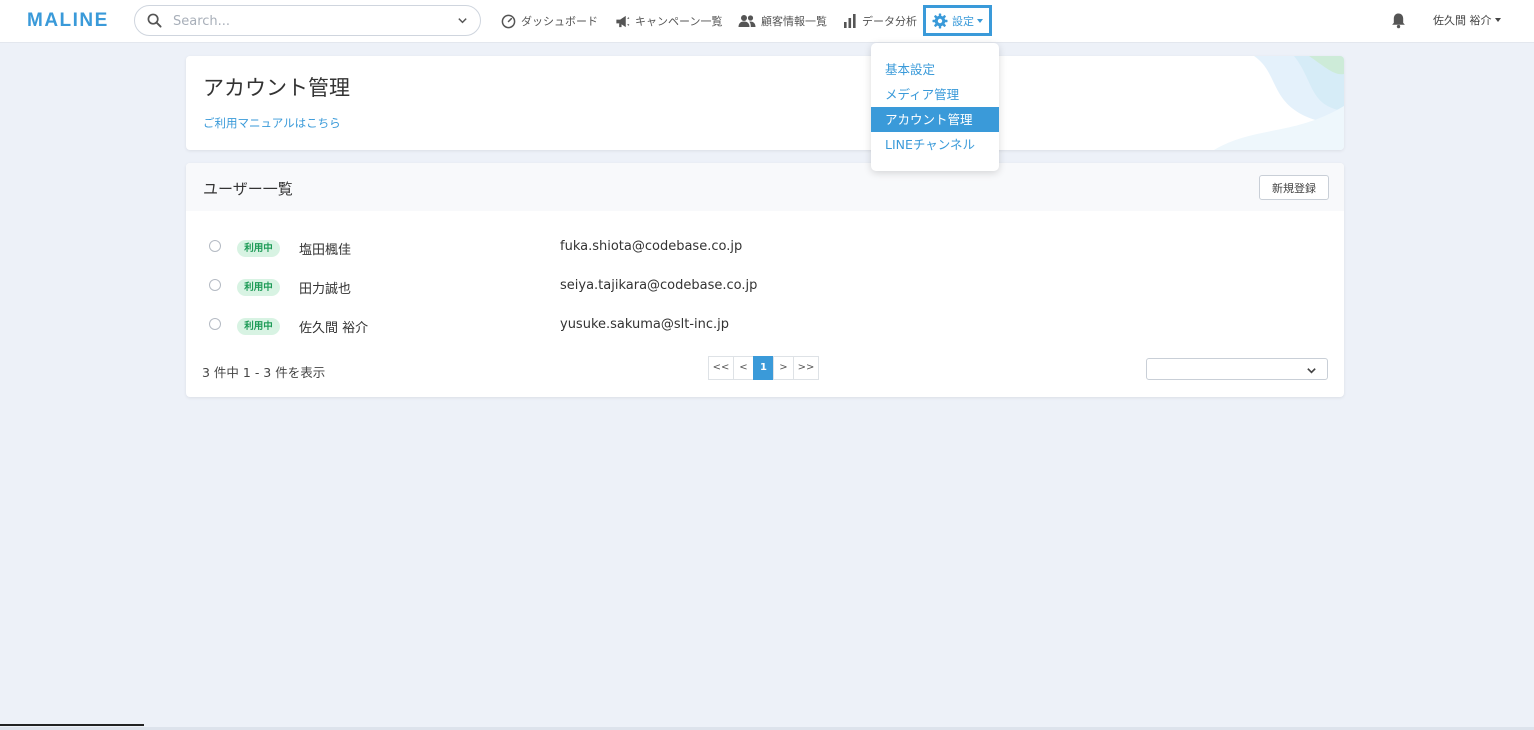  Describe the element at coordinates (935, 119) in the screenshot. I see `menu-item-account-management: アカウント管理` at that location.